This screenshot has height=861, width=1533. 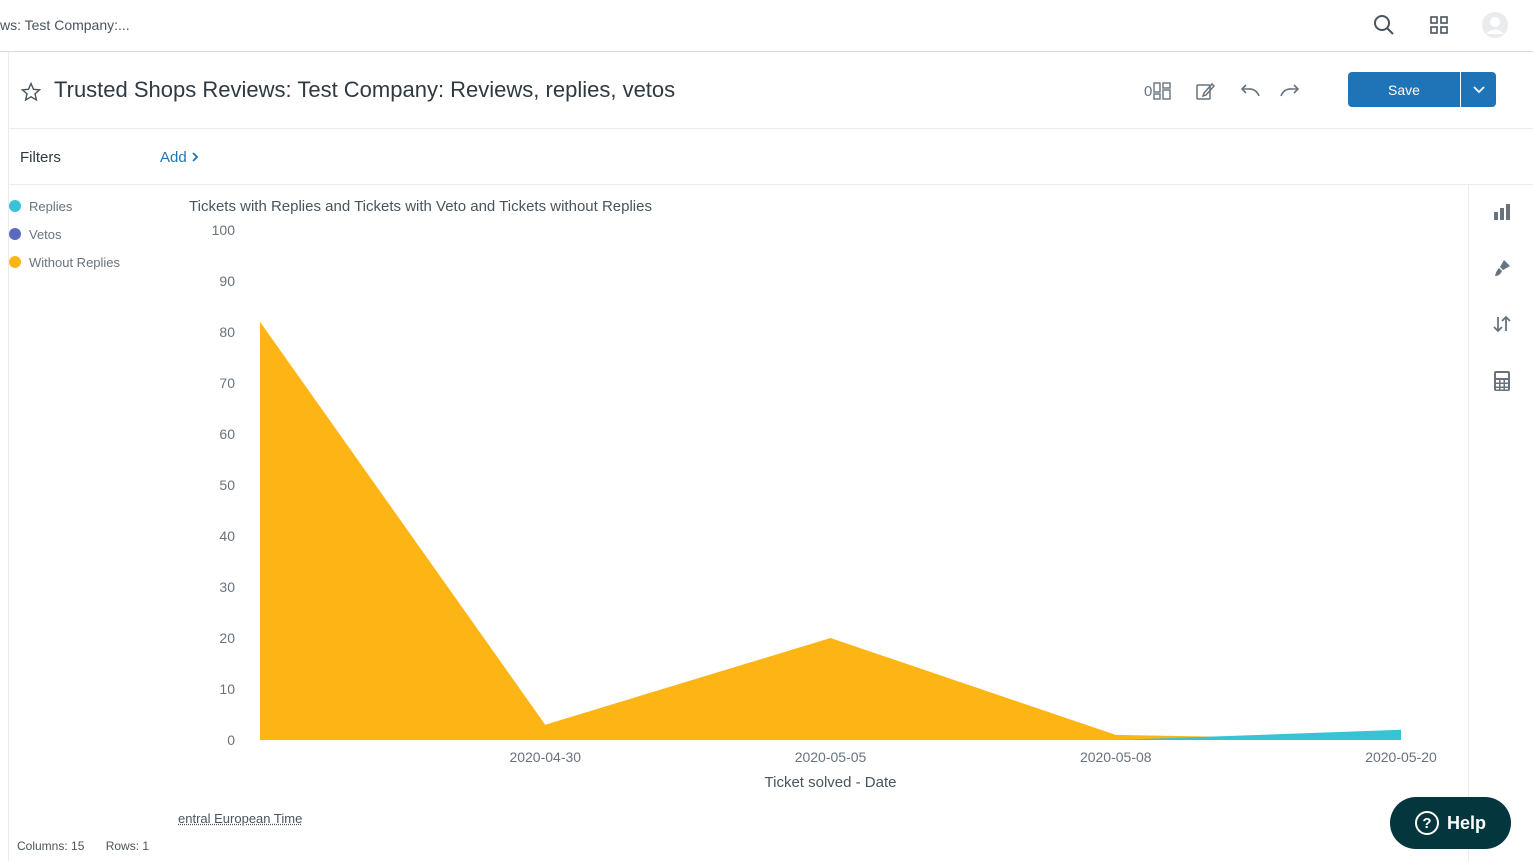 What do you see at coordinates (1116, 757) in the screenshot?
I see `x-tick-label: 2020-05-08` at bounding box center [1116, 757].